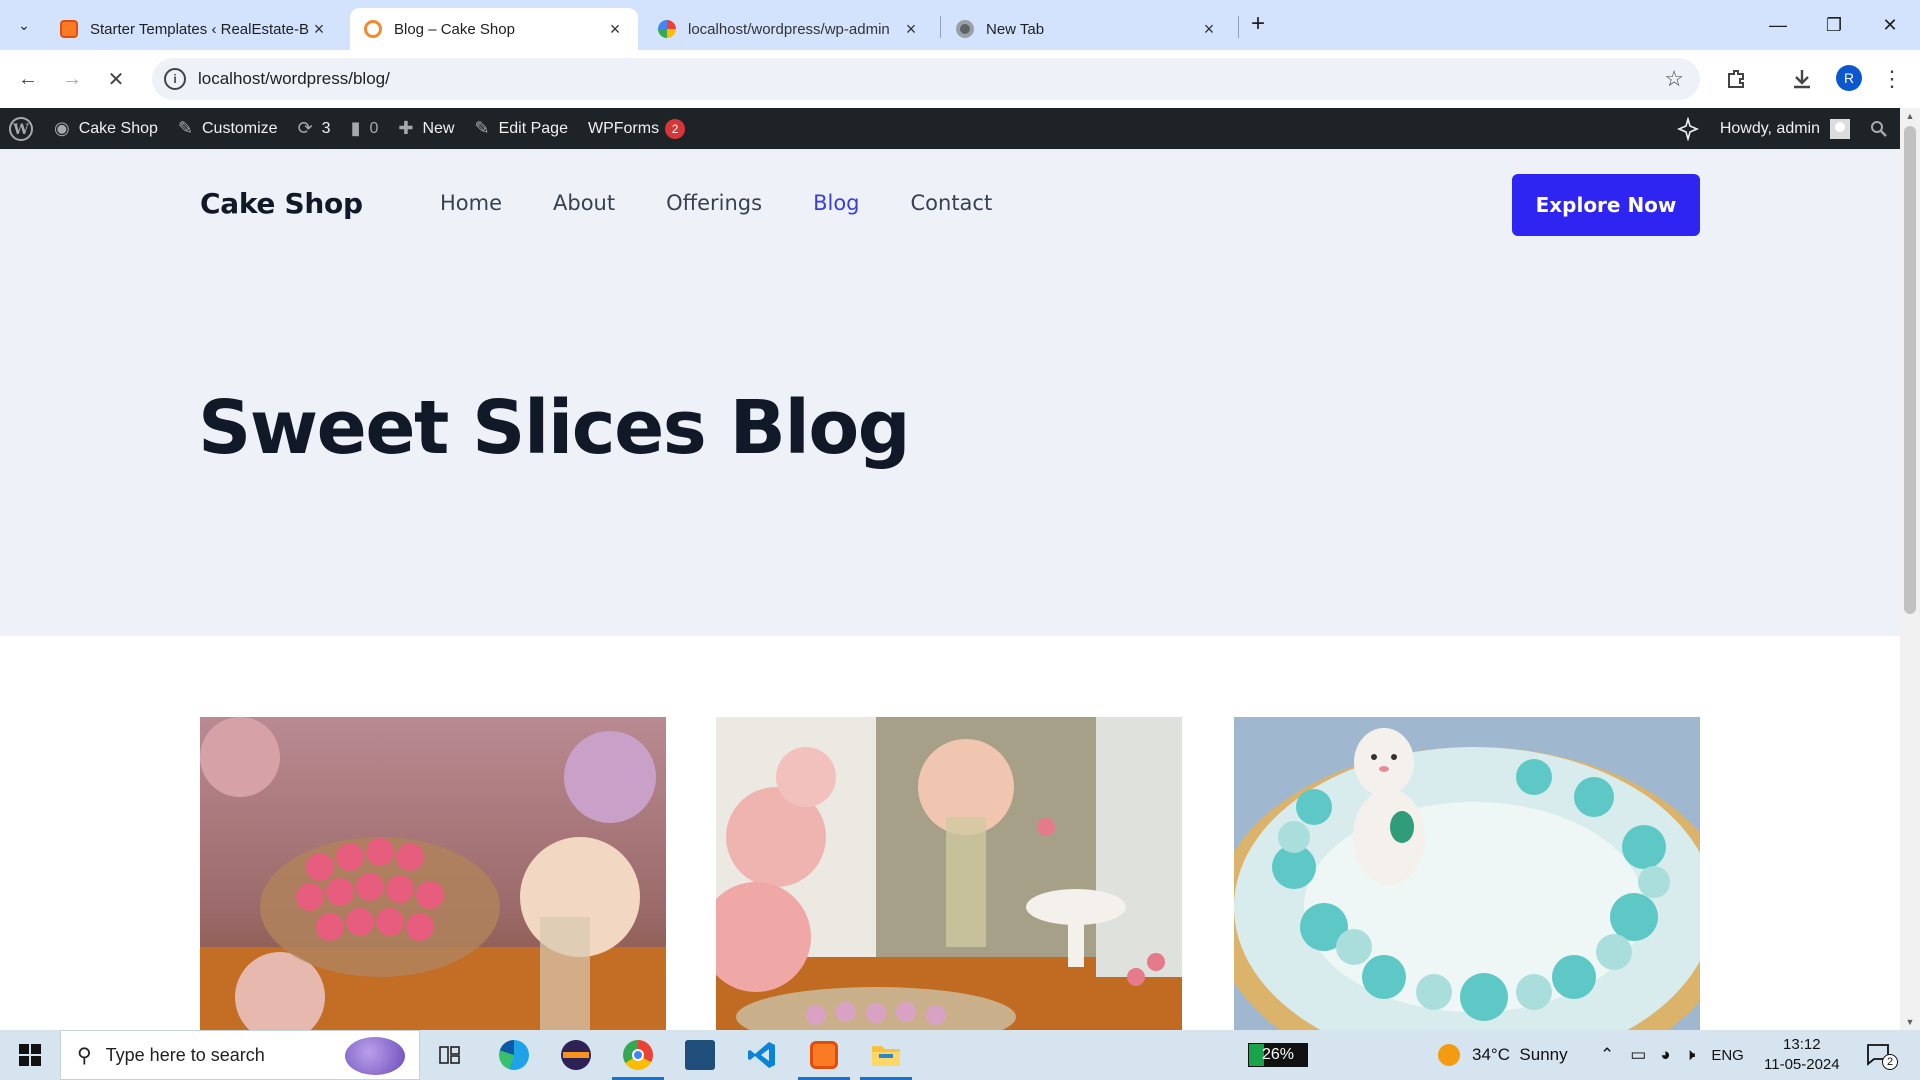 This screenshot has height=1080, width=1920. I want to click on nav-blog: Blog, so click(836, 203).